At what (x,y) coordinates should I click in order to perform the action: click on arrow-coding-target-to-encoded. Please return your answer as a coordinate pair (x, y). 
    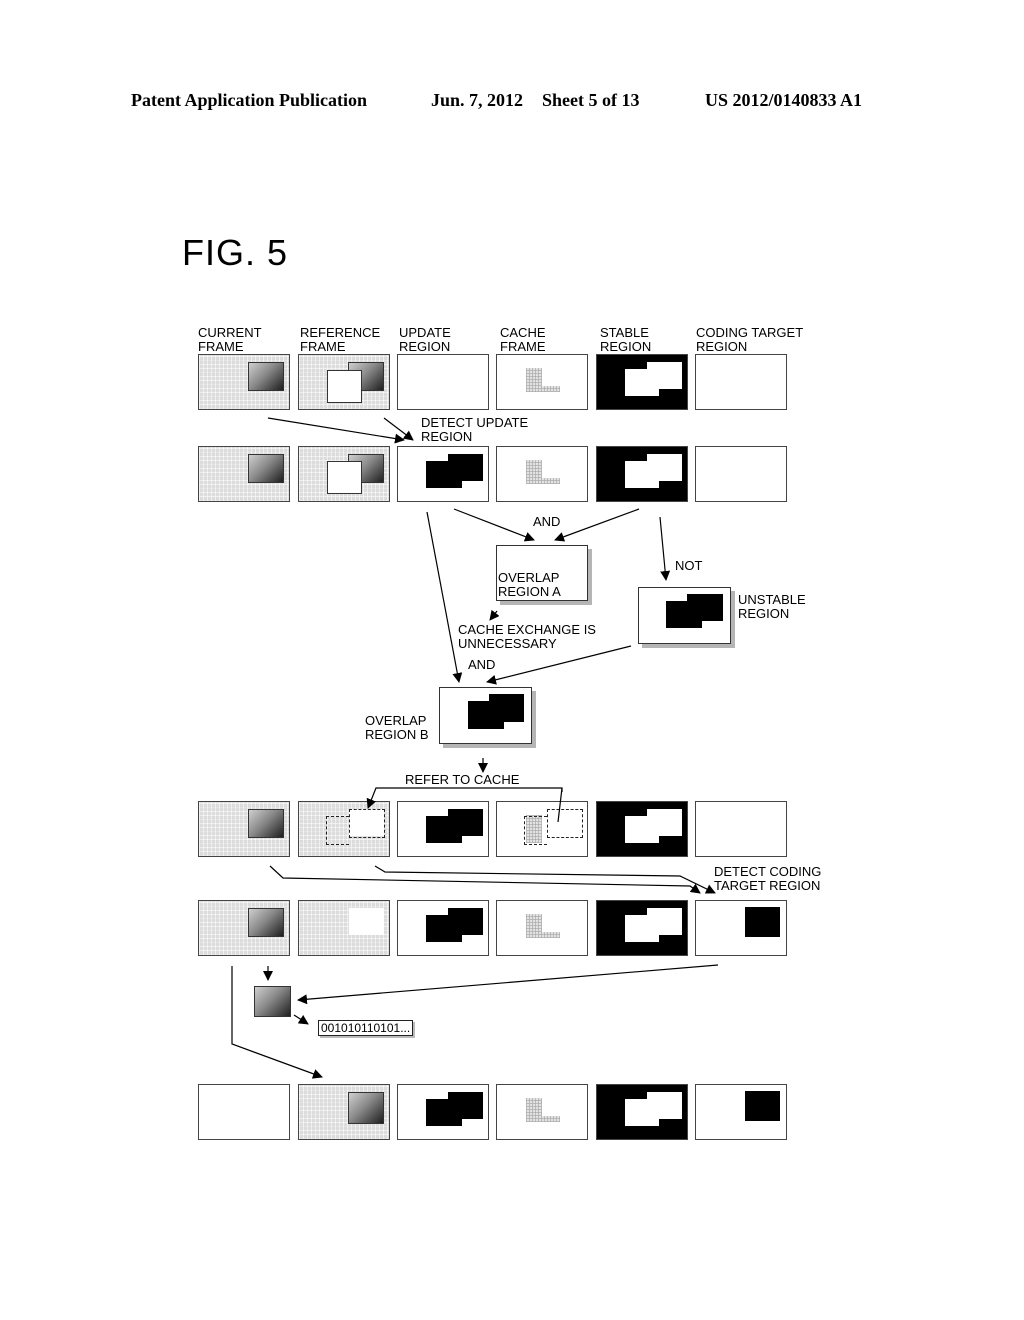
    Looking at the image, I should click on (508, 984).